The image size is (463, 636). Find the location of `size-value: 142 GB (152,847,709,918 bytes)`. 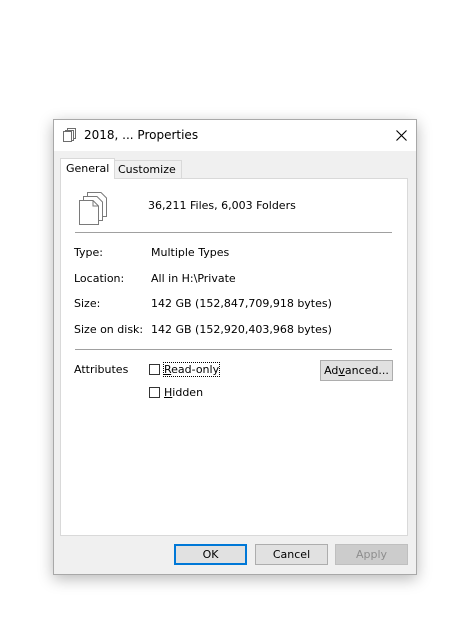

size-value: 142 GB (152,847,709,918 bytes) is located at coordinates (241, 303).